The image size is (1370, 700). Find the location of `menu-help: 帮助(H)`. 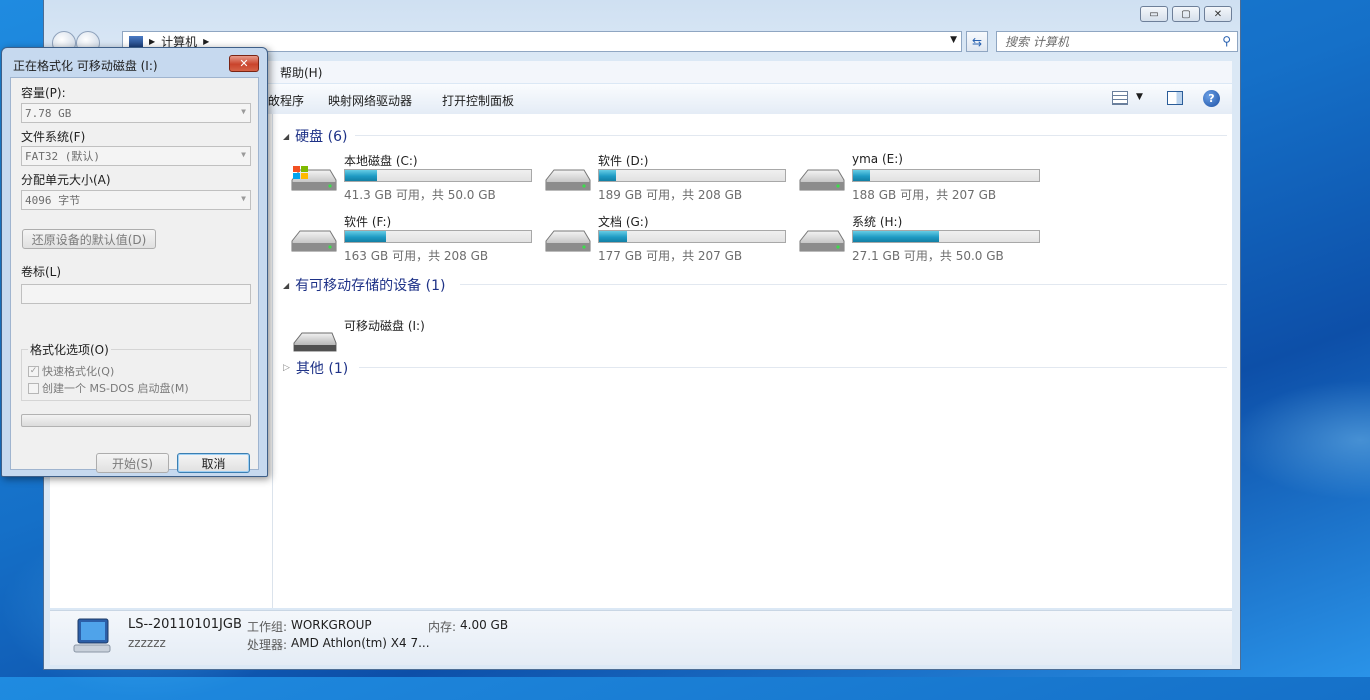

menu-help: 帮助(H) is located at coordinates (301, 72).